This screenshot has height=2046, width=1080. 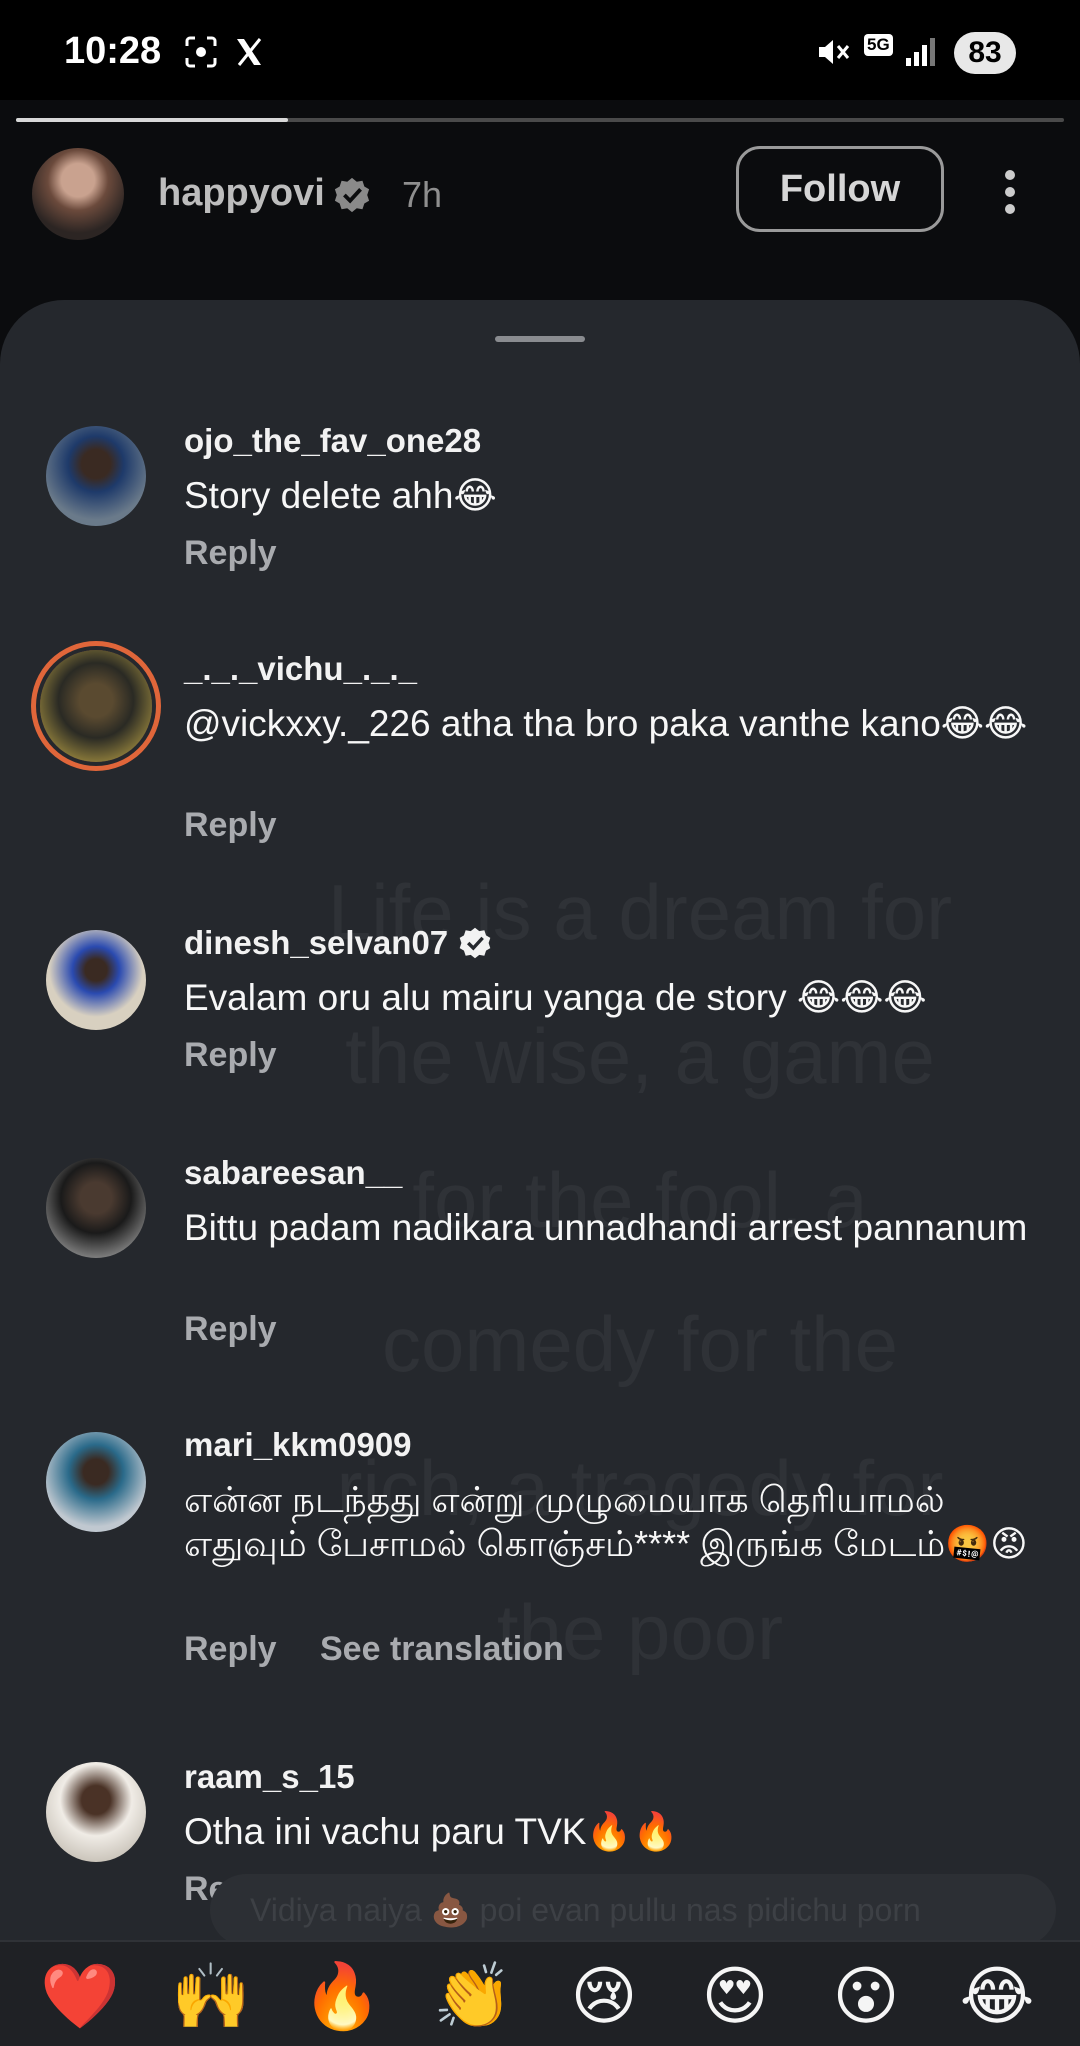 I want to click on comment-text: Otha ini vachu paru TVK🔥🔥, so click(x=431, y=1831).